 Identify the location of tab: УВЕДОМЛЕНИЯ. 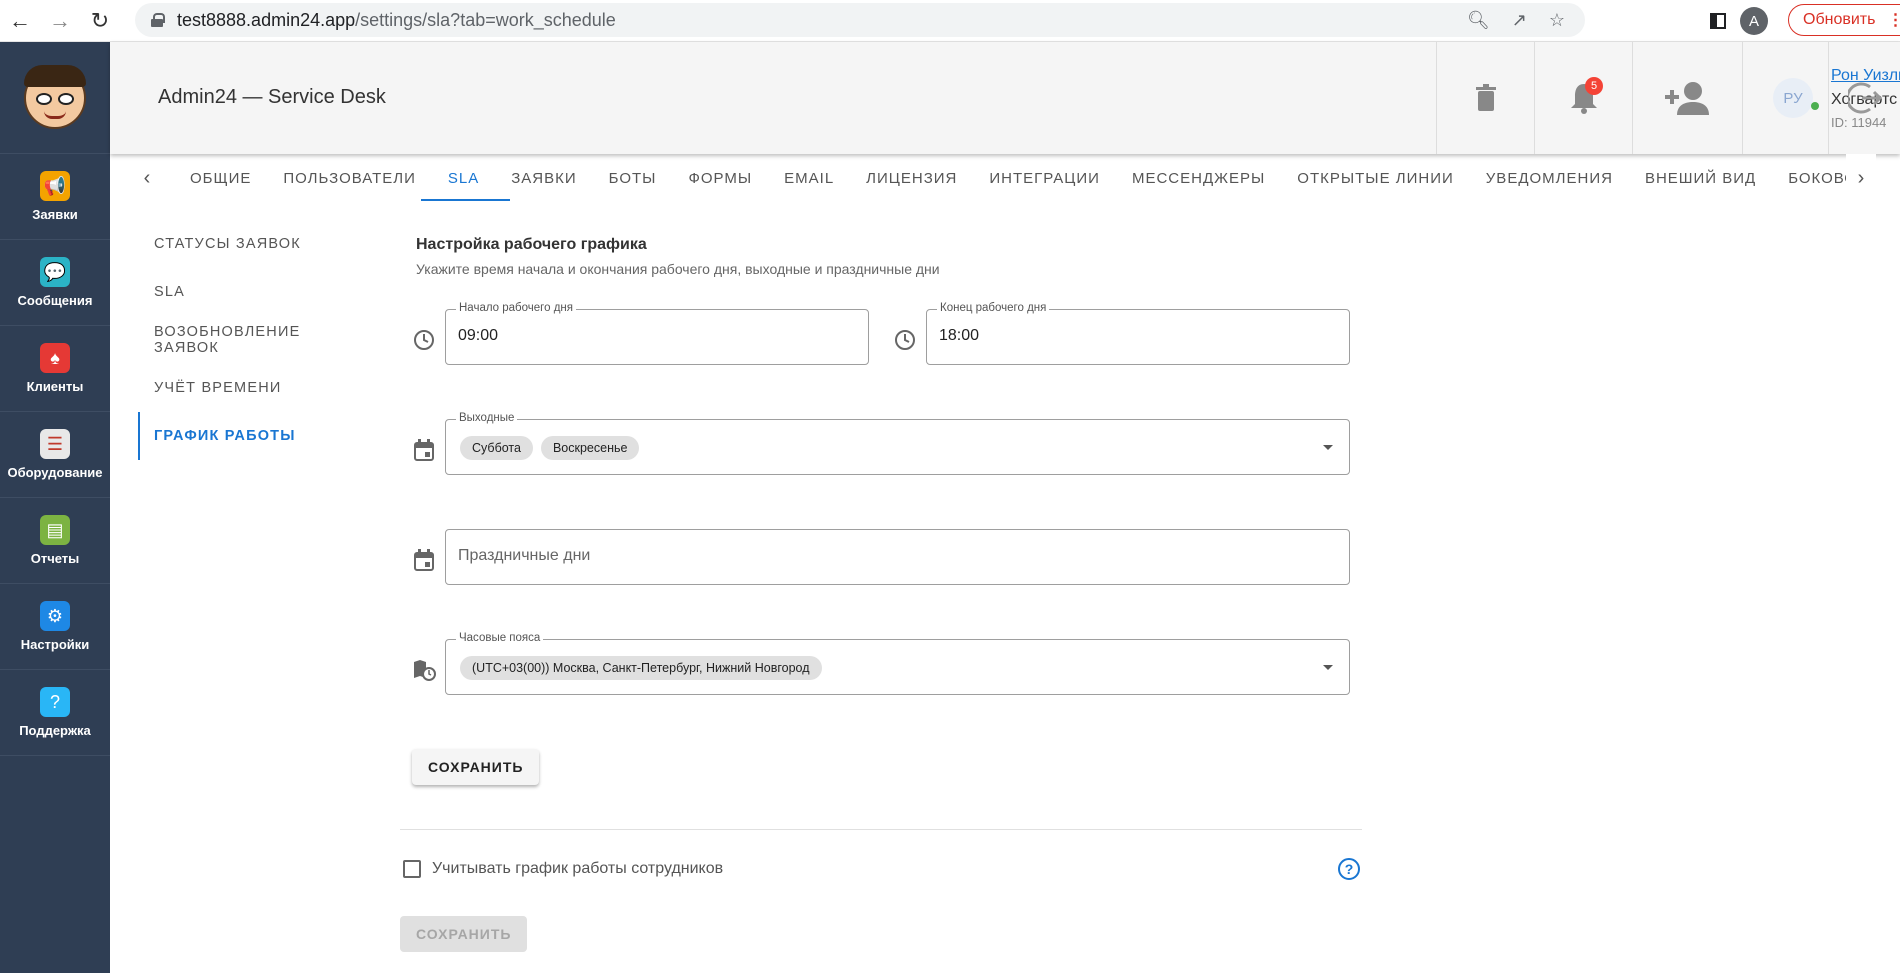
(1549, 178).